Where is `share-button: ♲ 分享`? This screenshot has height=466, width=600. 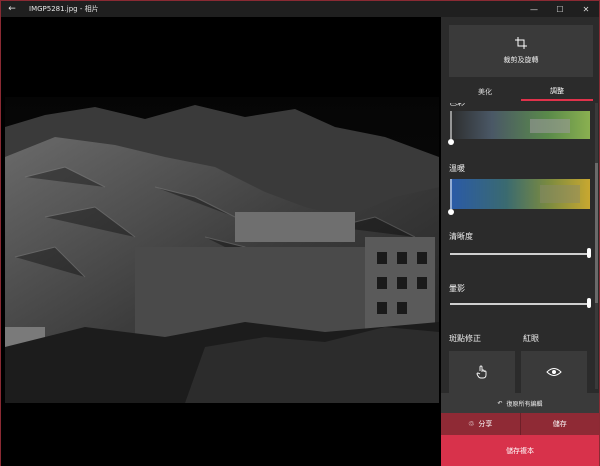
share-button: ♲ 分享 is located at coordinates (480, 424).